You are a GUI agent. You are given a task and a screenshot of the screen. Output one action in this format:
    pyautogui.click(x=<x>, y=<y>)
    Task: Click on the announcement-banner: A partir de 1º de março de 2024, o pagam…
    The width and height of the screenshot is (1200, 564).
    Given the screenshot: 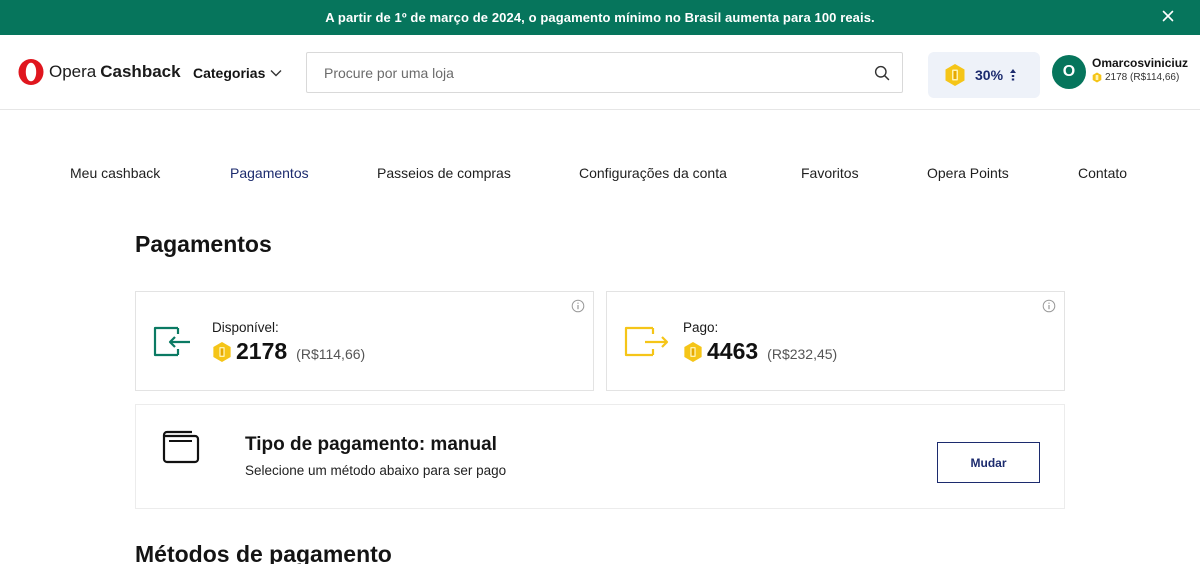 What is the action you would take?
    pyautogui.click(x=600, y=17)
    